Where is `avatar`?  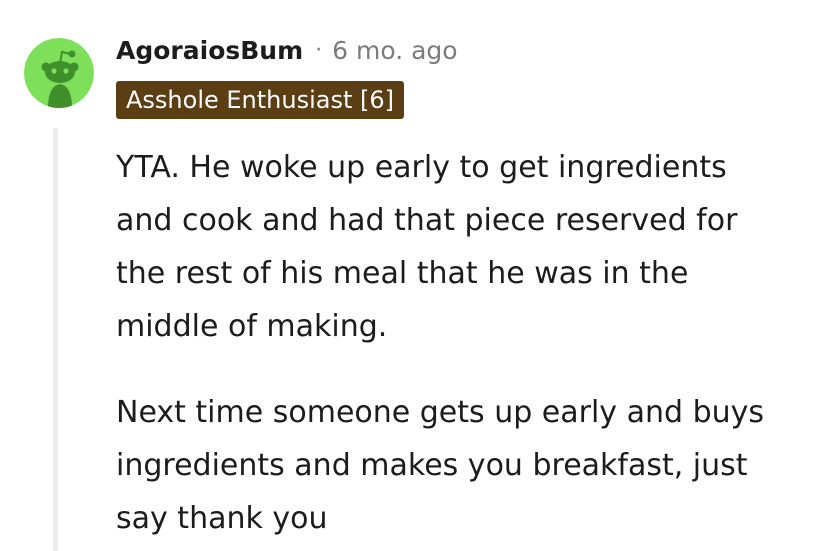
avatar is located at coordinates (59, 73).